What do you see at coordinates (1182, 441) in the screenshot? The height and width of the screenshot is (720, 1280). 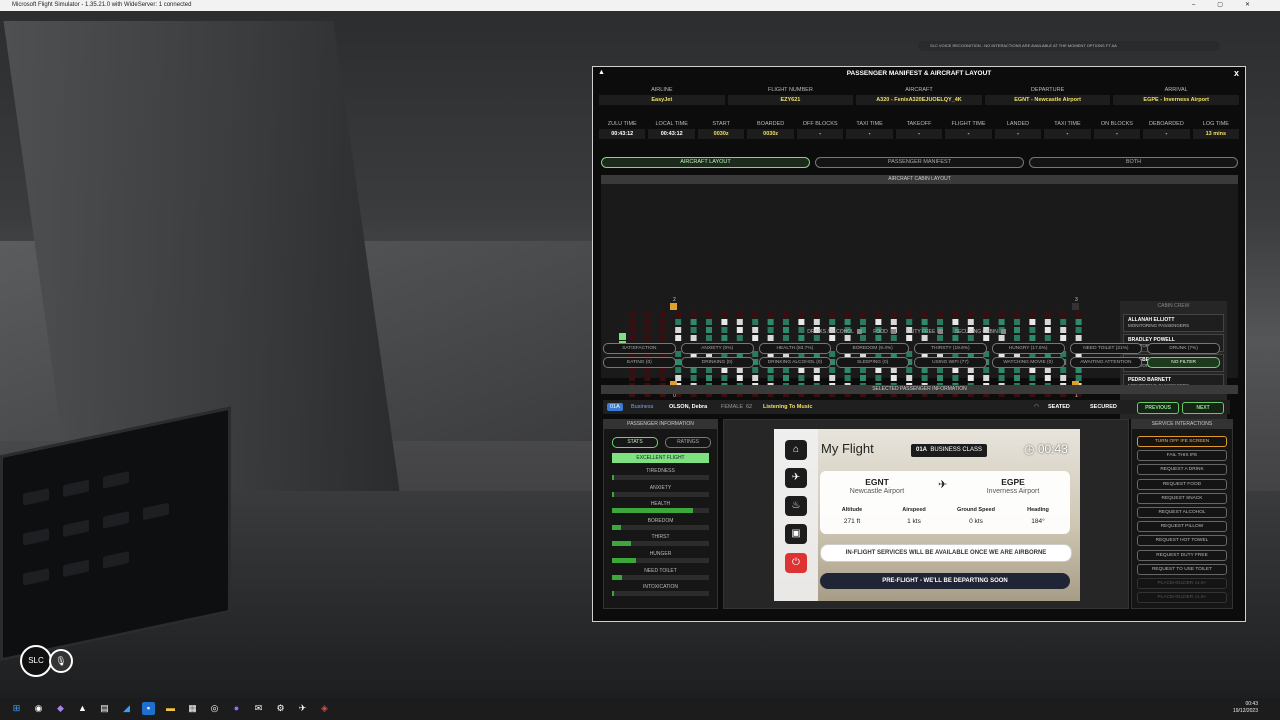 I see `service-button: TURN OFF IFE SCREEN` at bounding box center [1182, 441].